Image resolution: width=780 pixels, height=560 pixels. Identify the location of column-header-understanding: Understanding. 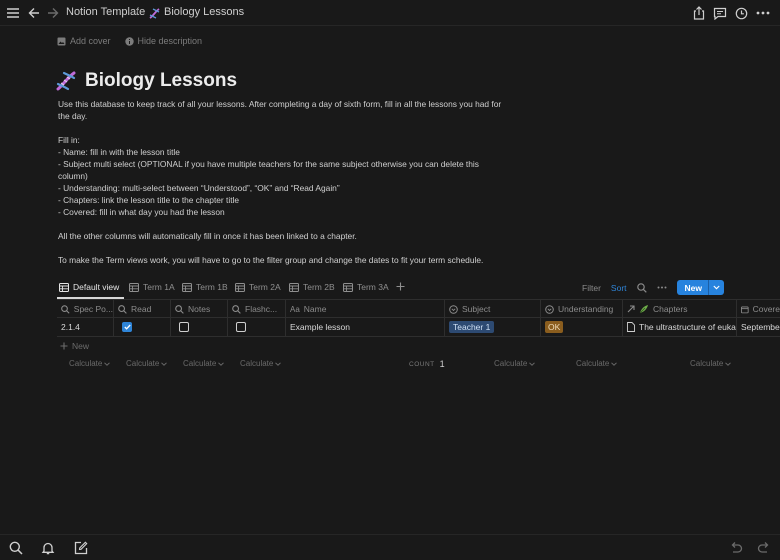
(582, 309).